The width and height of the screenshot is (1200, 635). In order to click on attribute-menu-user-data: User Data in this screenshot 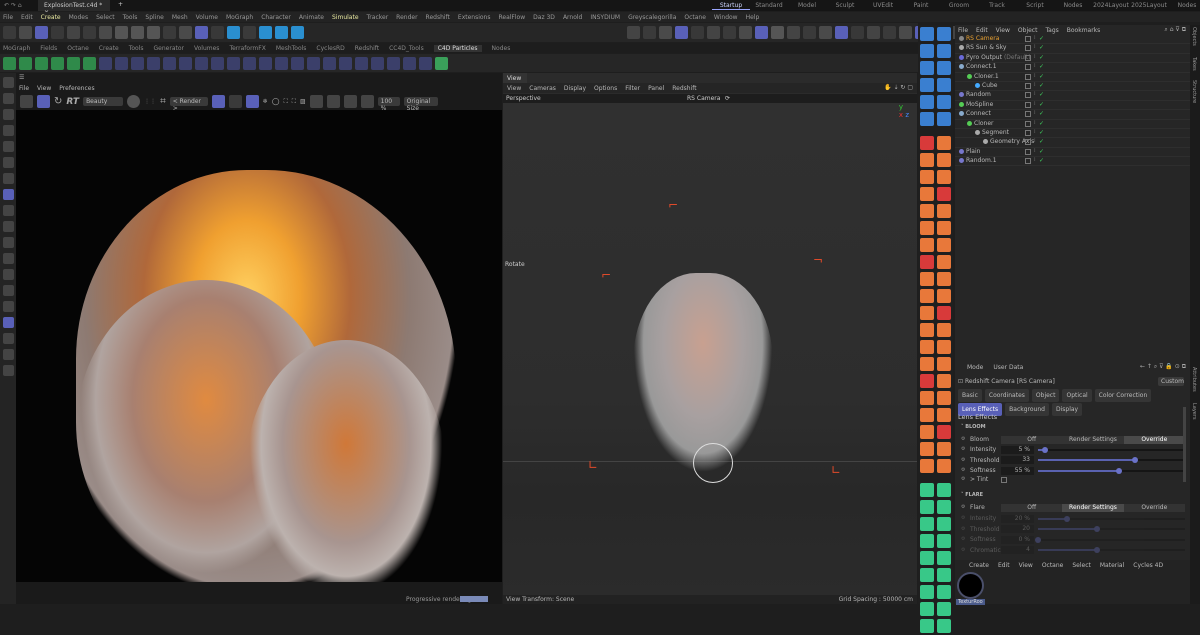, I will do `click(1008, 367)`.